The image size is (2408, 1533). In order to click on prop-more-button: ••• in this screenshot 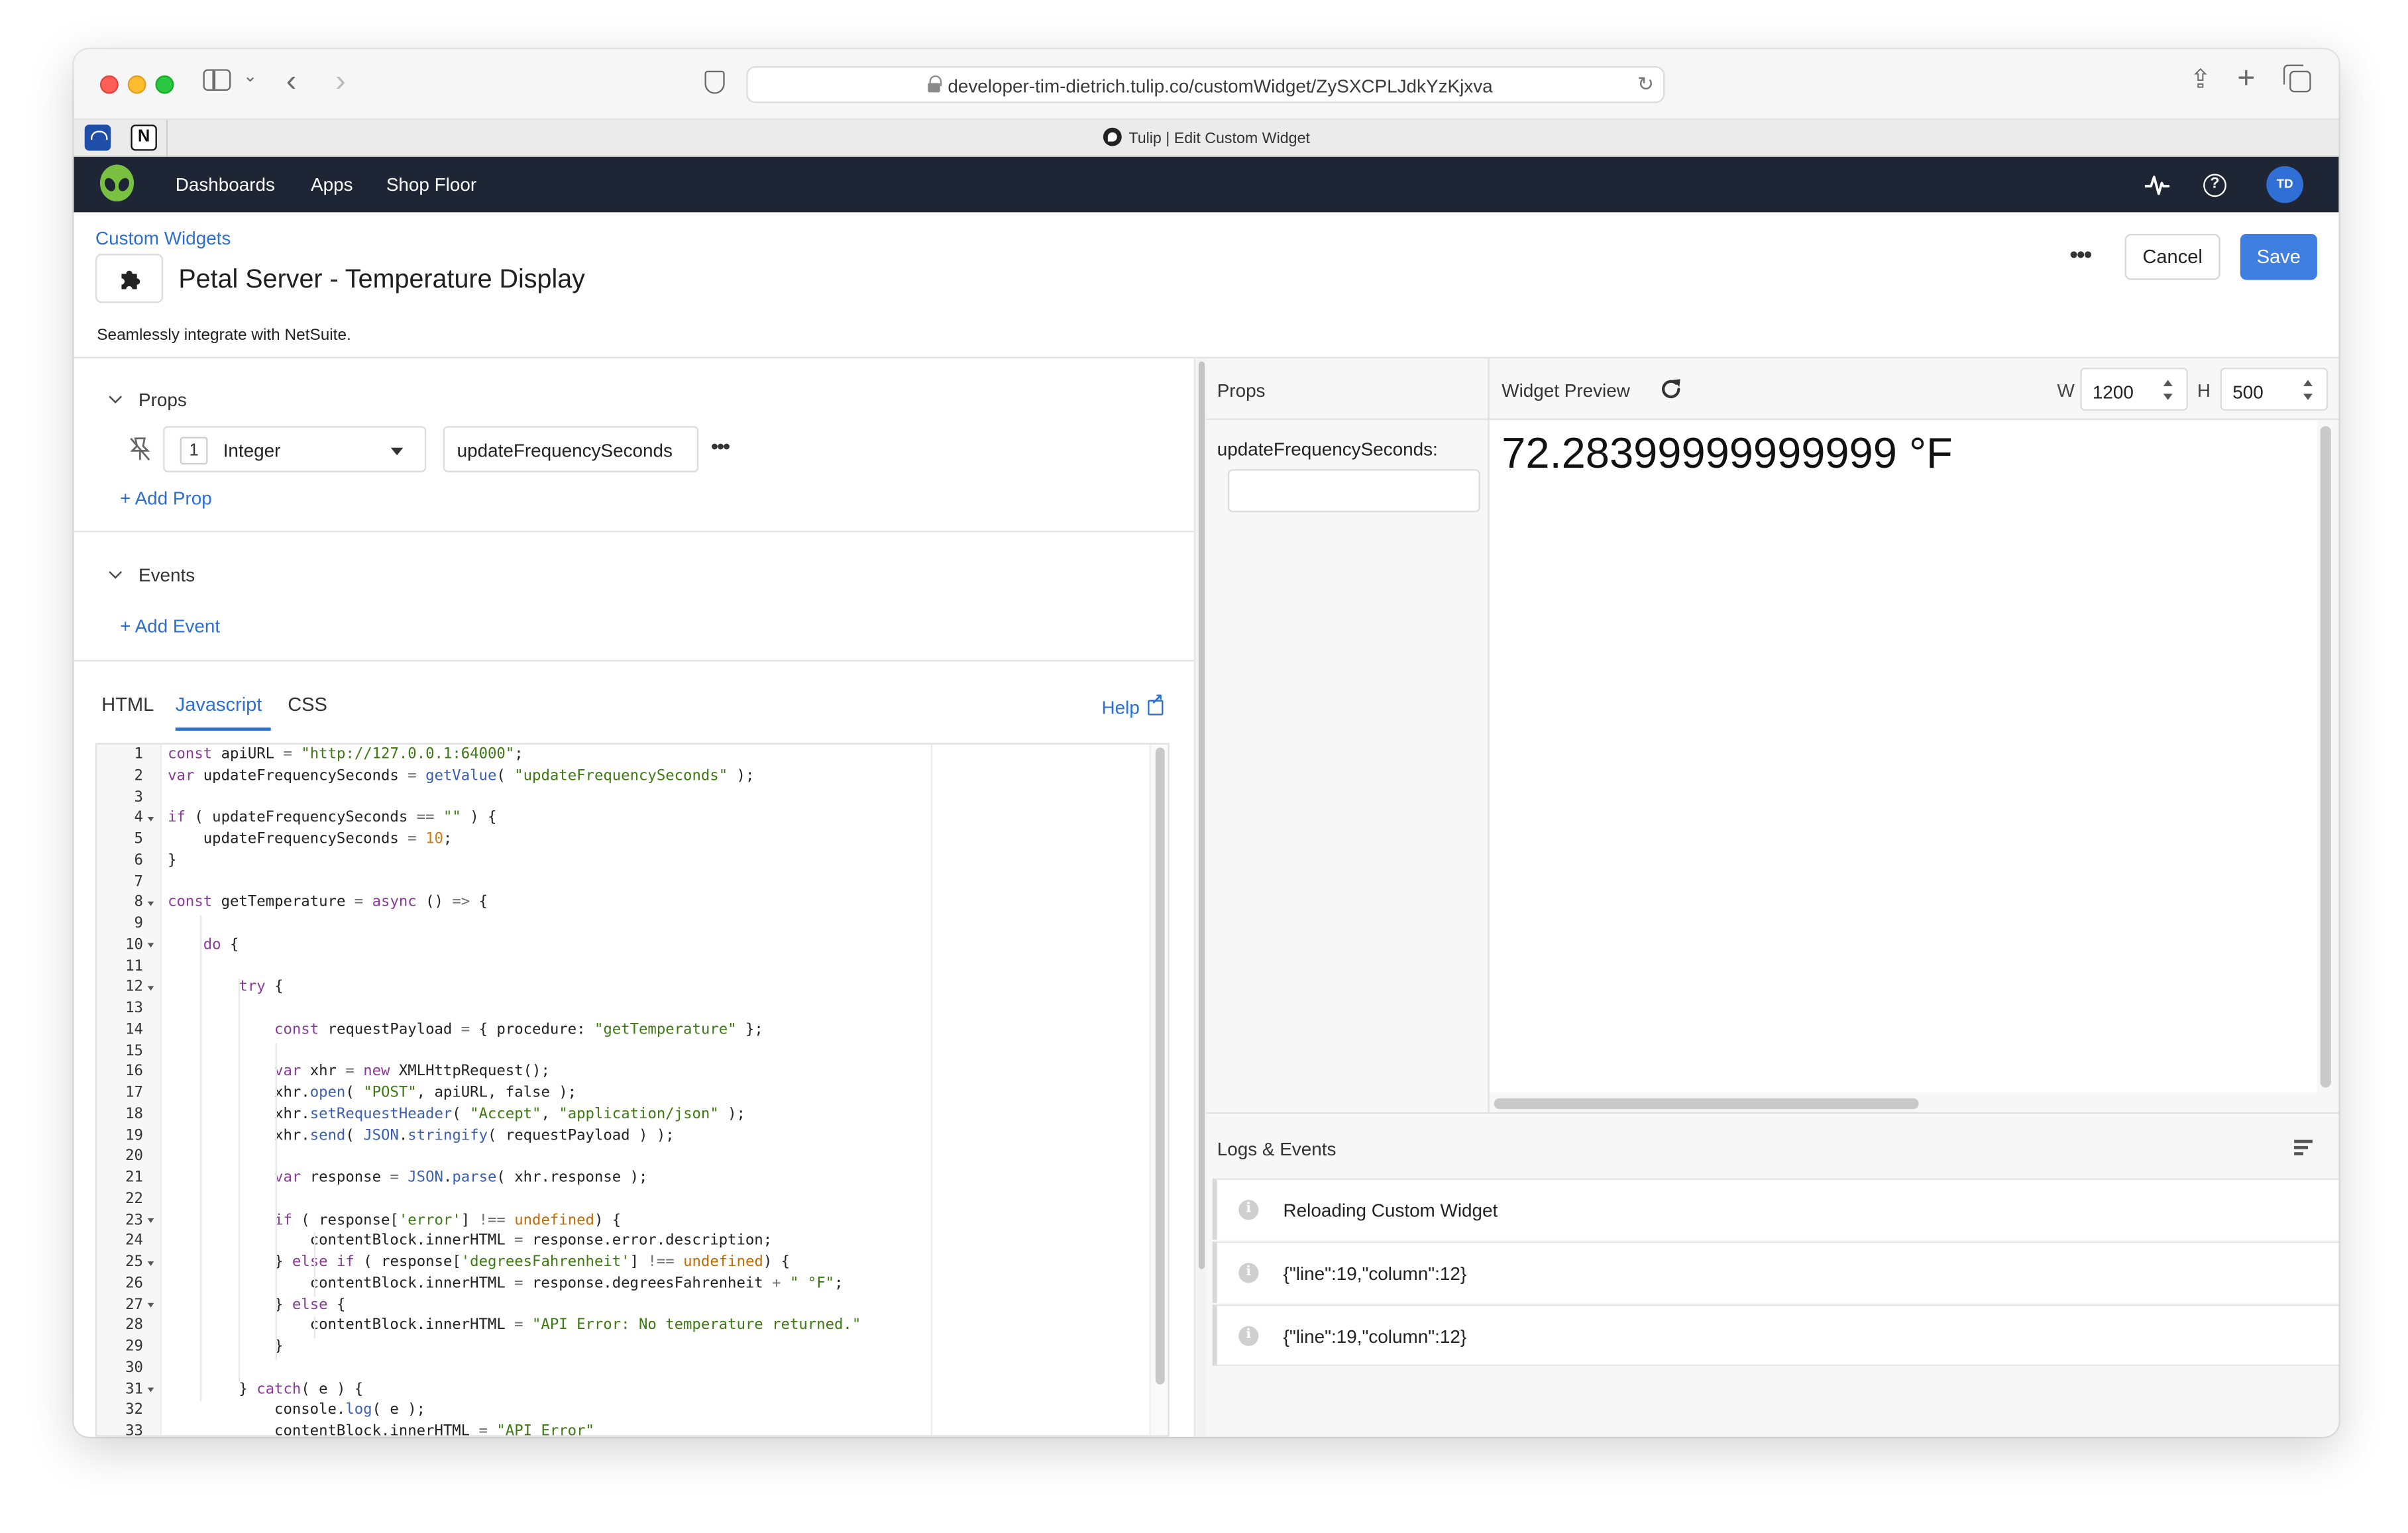, I will do `click(720, 446)`.